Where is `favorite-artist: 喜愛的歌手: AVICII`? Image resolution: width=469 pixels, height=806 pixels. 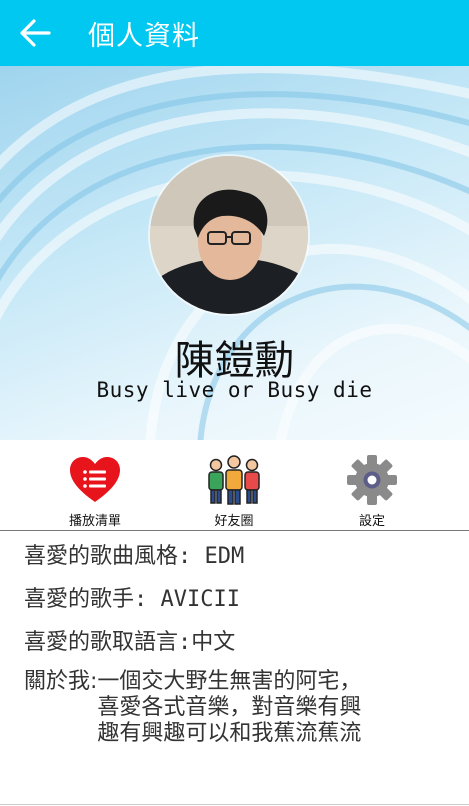 favorite-artist: 喜愛的歌手: AVICII is located at coordinates (132, 599).